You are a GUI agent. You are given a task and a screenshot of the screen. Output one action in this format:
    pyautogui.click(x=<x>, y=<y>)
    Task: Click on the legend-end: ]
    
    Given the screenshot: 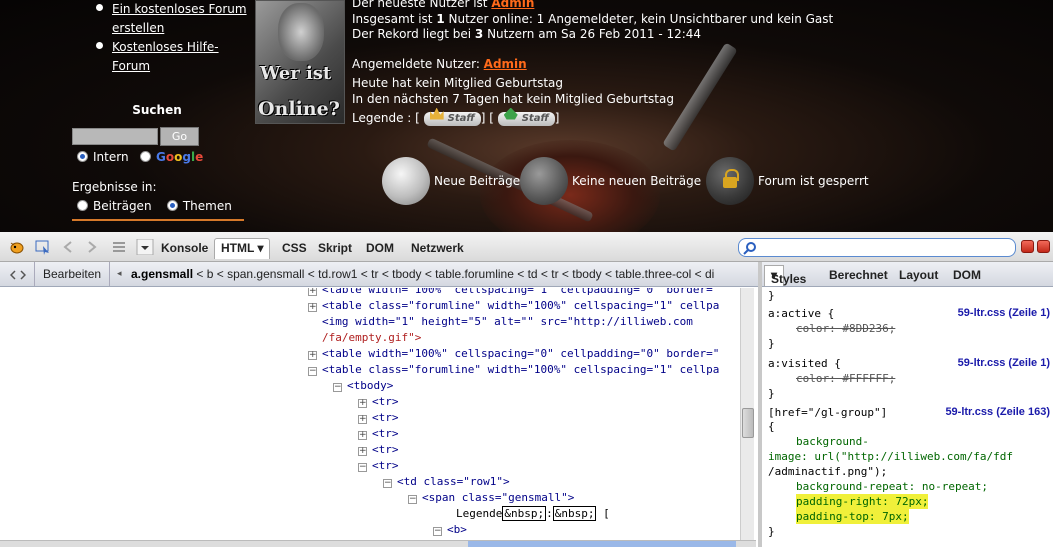 What is the action you would take?
    pyautogui.click(x=557, y=118)
    